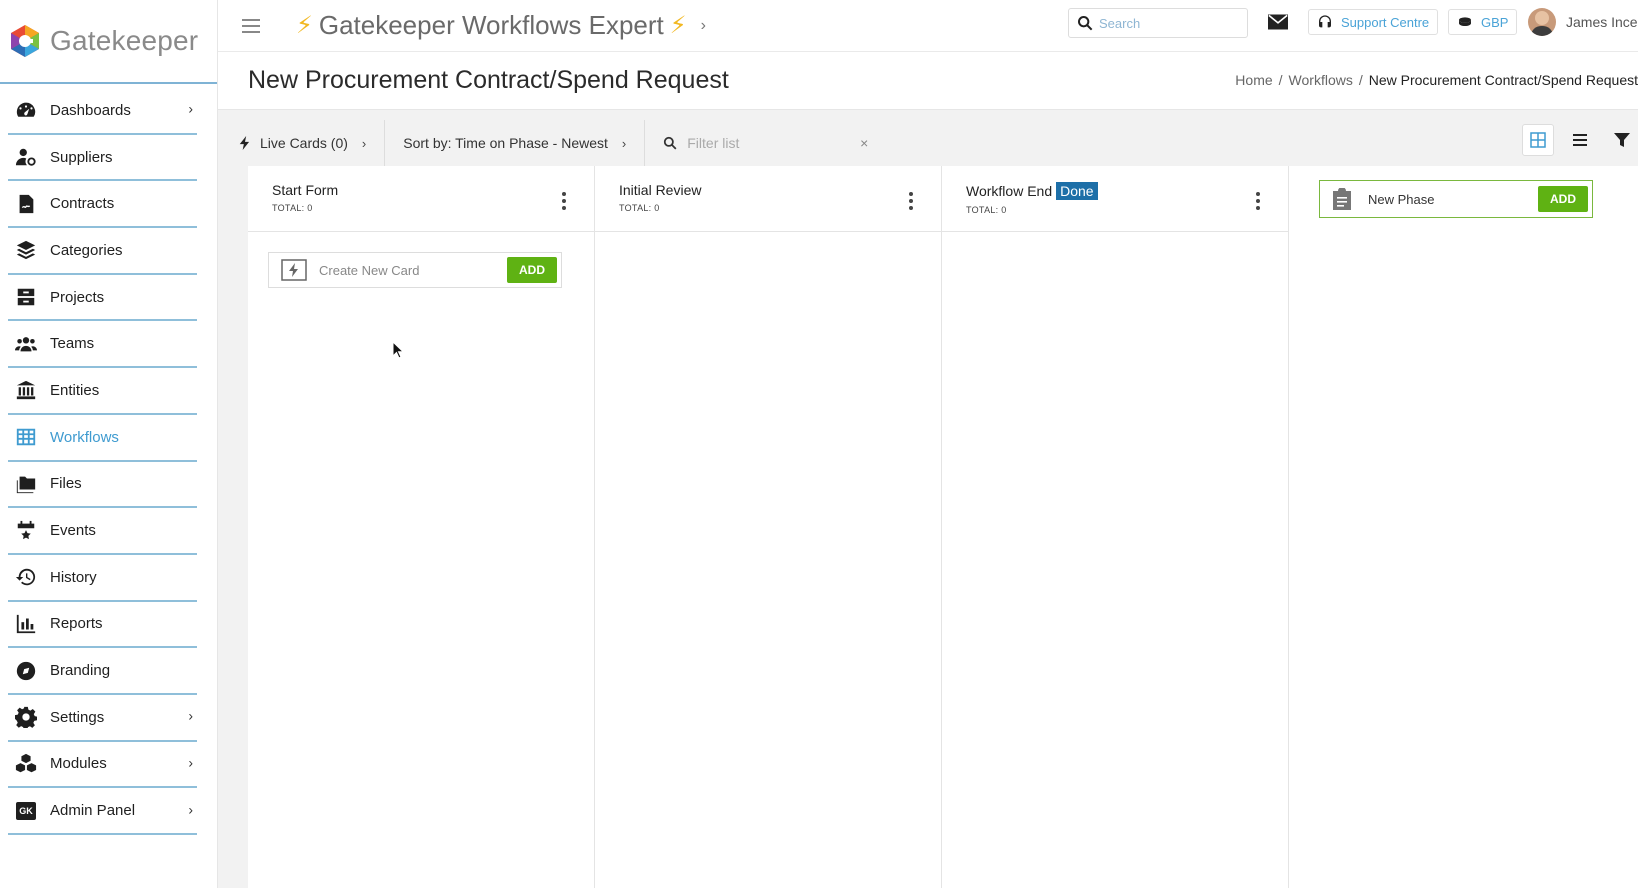 The width and height of the screenshot is (1638, 888). I want to click on phase-title-text: Workflow End, so click(1009, 191).